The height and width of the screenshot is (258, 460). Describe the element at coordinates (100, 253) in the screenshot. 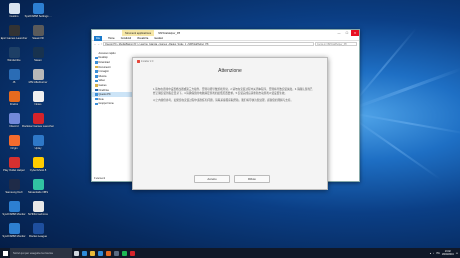

I see `store-icon` at that location.